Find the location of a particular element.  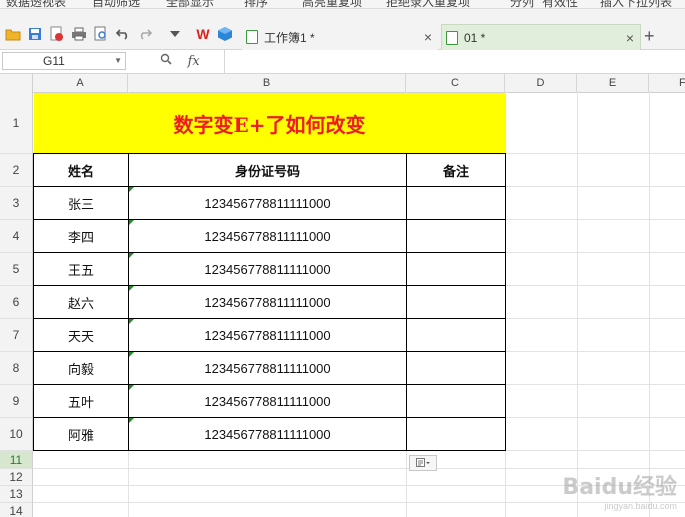

name-cell: 赵六 is located at coordinates (81, 302).